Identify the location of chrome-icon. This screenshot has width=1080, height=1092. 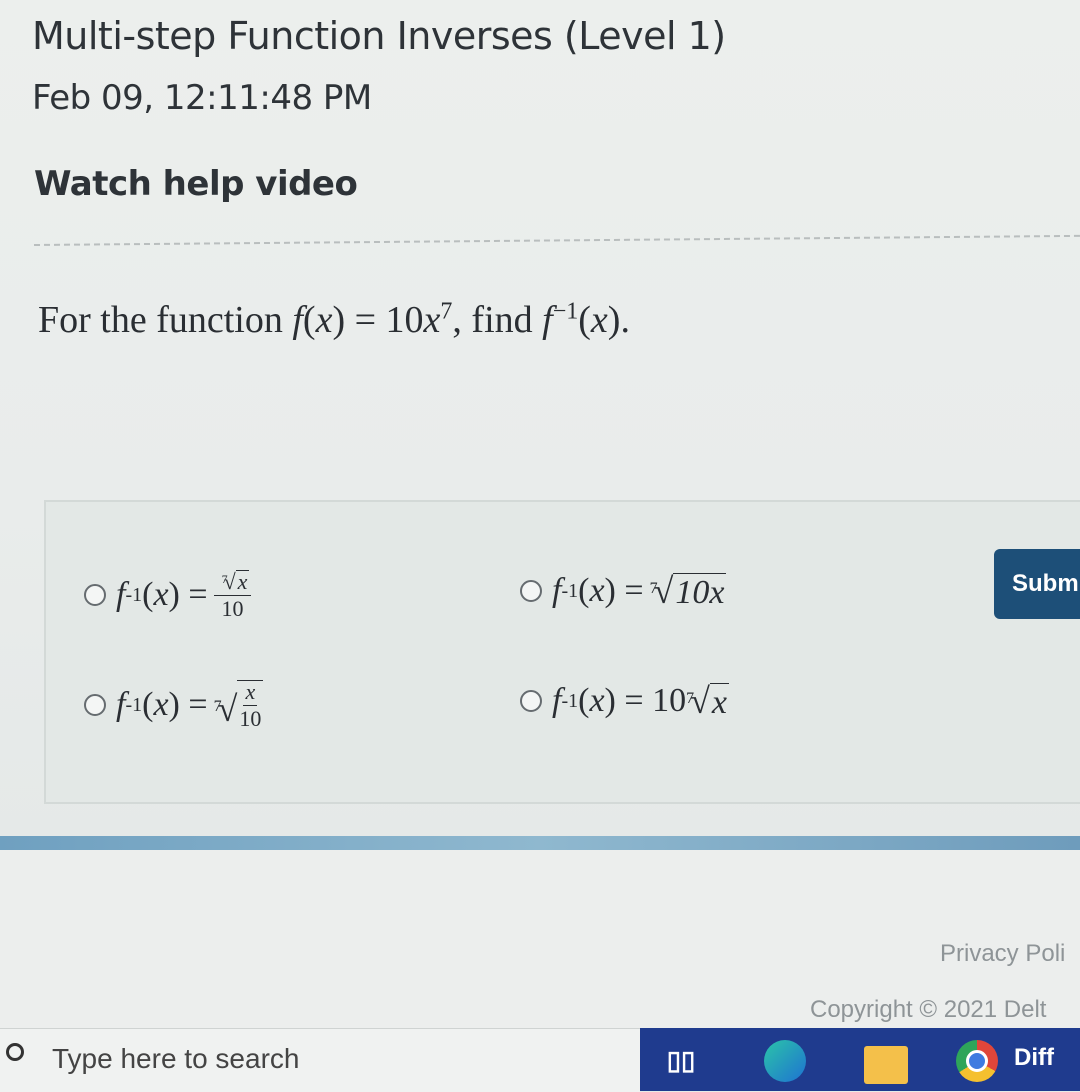
(977, 1061).